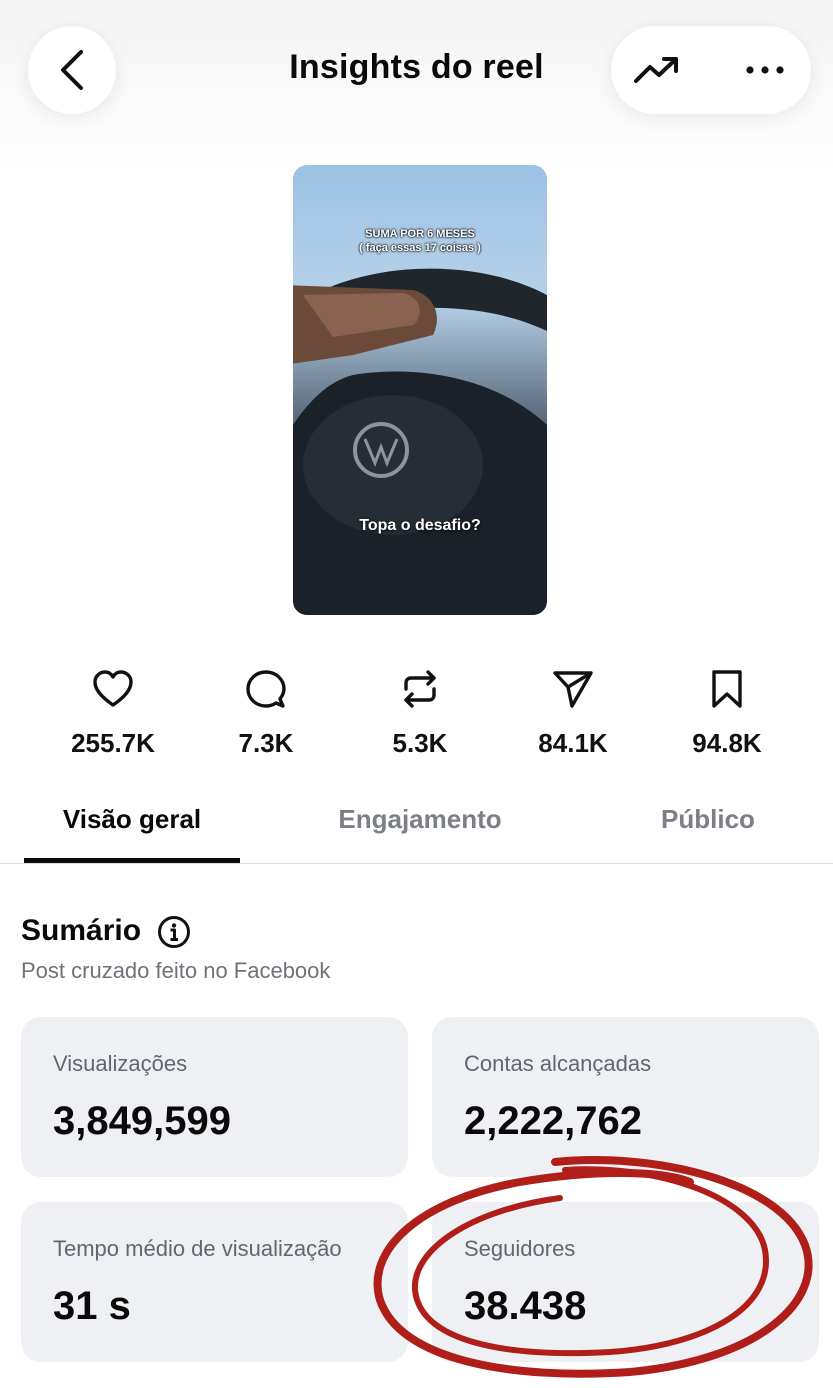 The width and height of the screenshot is (833, 1388). I want to click on saves-count: 94.8K, so click(727, 743).